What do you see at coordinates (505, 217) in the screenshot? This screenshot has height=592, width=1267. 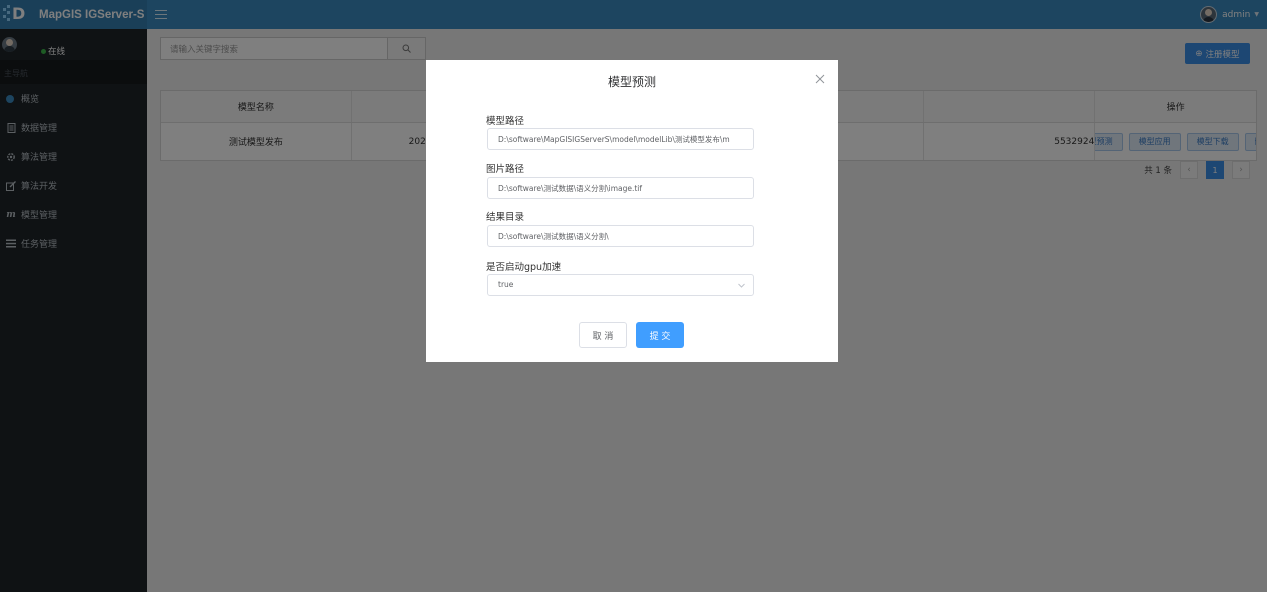 I see `result-dir-label: 结果目录` at bounding box center [505, 217].